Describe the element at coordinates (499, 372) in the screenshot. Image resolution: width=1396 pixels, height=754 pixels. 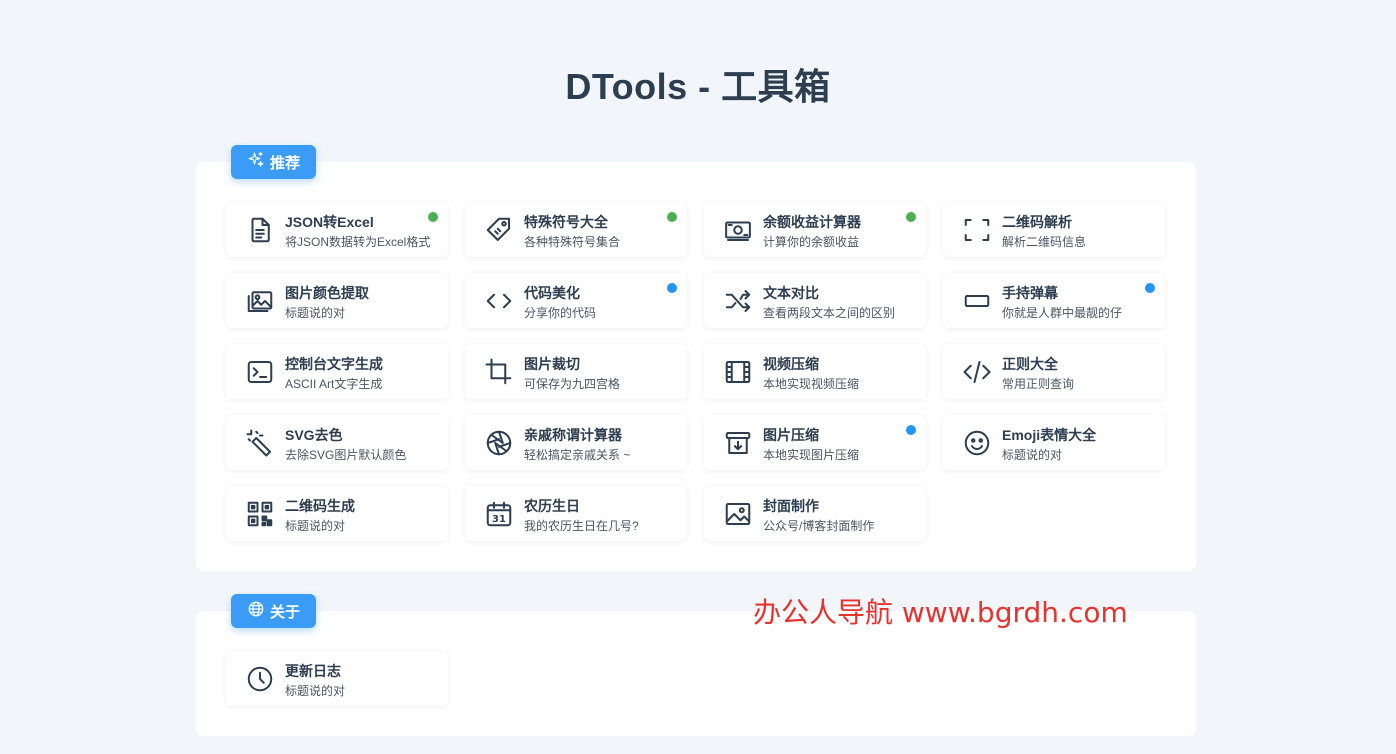
I see `crop-icon` at that location.